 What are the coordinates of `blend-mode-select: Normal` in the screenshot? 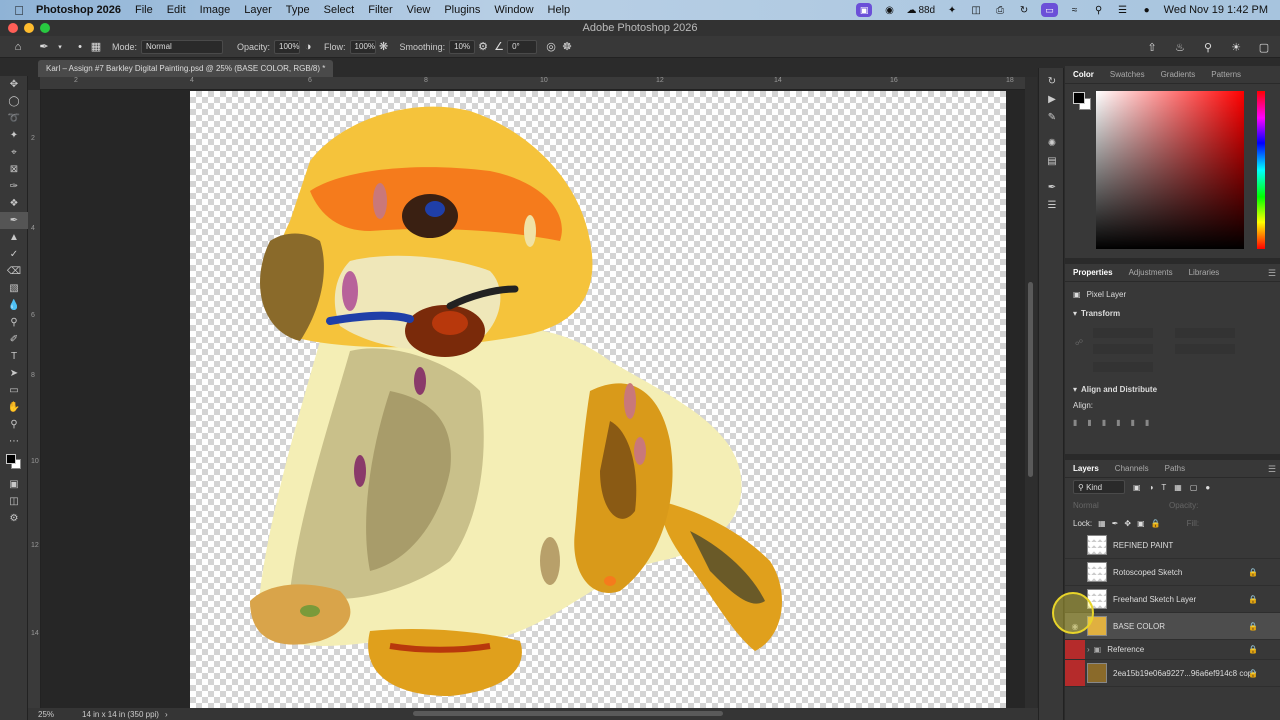 It's located at (1113, 505).